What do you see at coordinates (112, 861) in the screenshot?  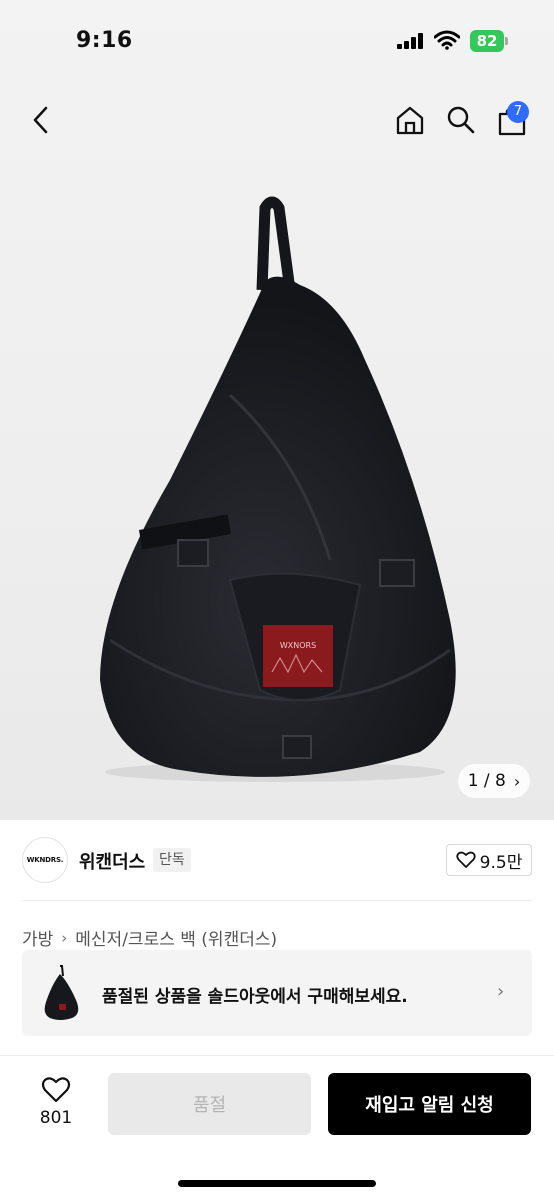 I see `brand-name: 위캔더스` at bounding box center [112, 861].